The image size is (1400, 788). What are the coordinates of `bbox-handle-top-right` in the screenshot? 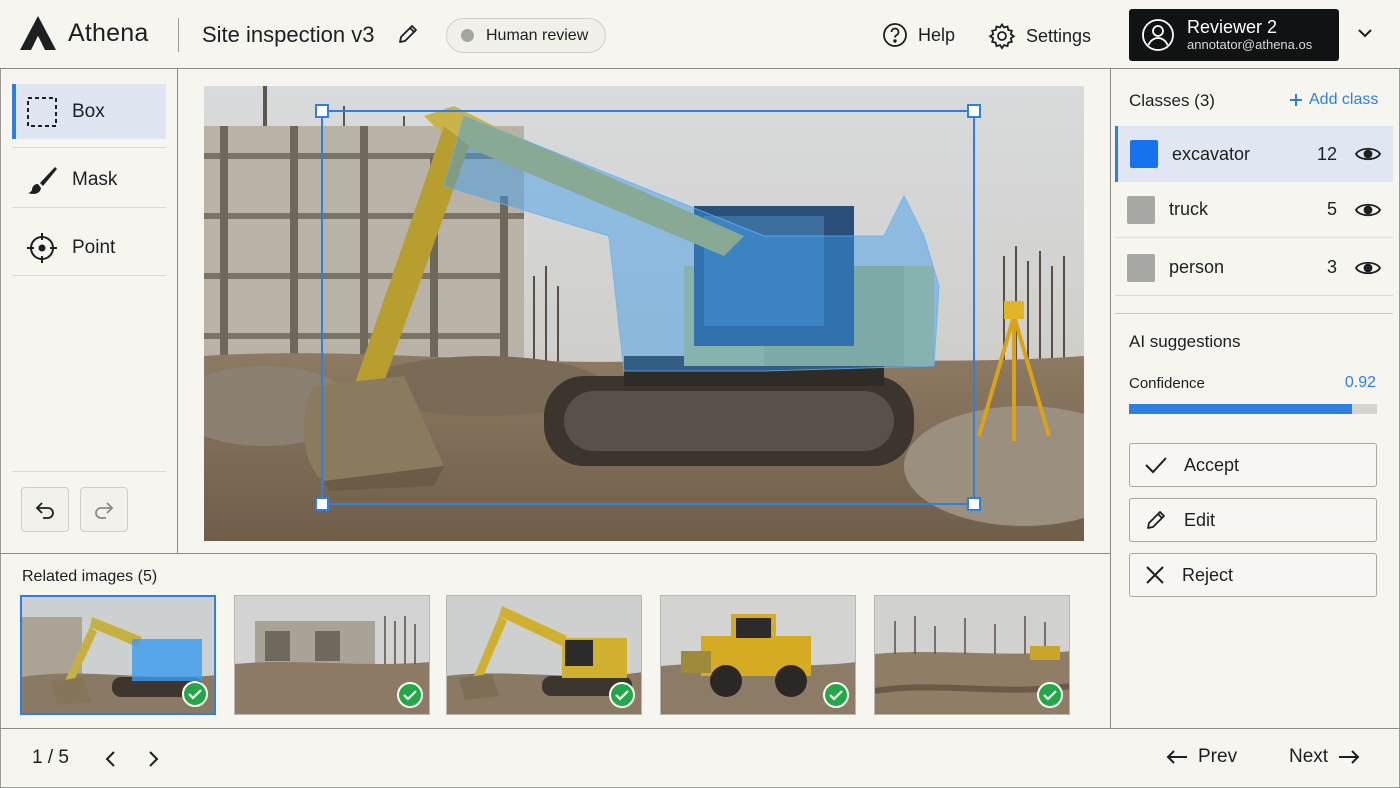 It's located at (974, 111).